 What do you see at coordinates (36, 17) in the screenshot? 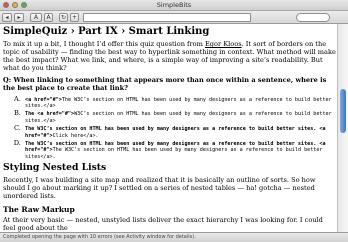
I see `text-larger-button: A` at bounding box center [36, 17].